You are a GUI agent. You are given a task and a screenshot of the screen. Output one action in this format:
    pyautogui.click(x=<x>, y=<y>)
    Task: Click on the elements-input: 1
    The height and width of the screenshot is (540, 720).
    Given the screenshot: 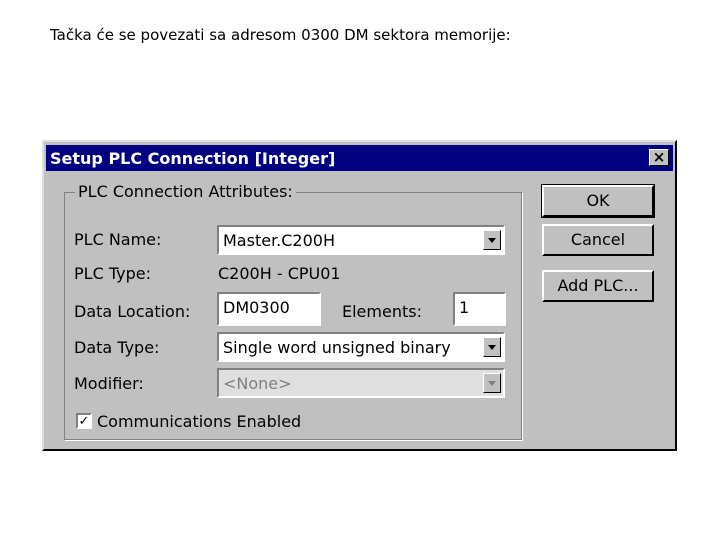 What is the action you would take?
    pyautogui.click(x=479, y=309)
    